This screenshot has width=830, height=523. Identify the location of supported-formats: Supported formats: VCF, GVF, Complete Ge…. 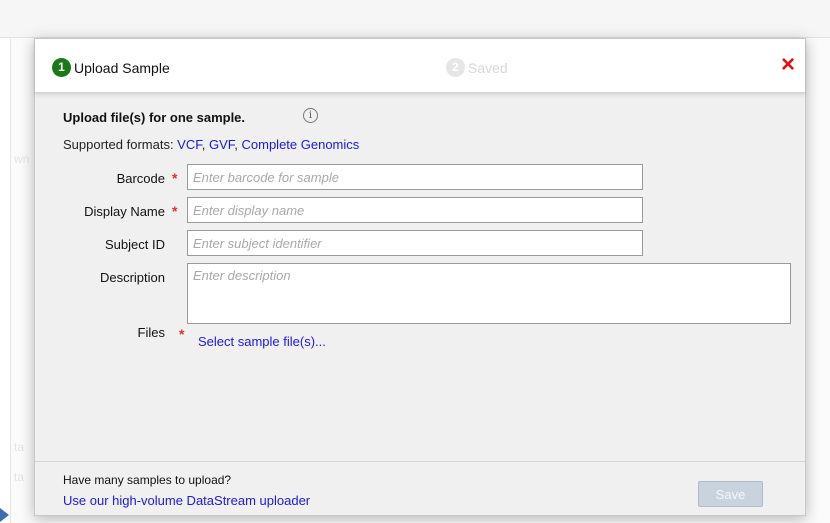
(211, 144).